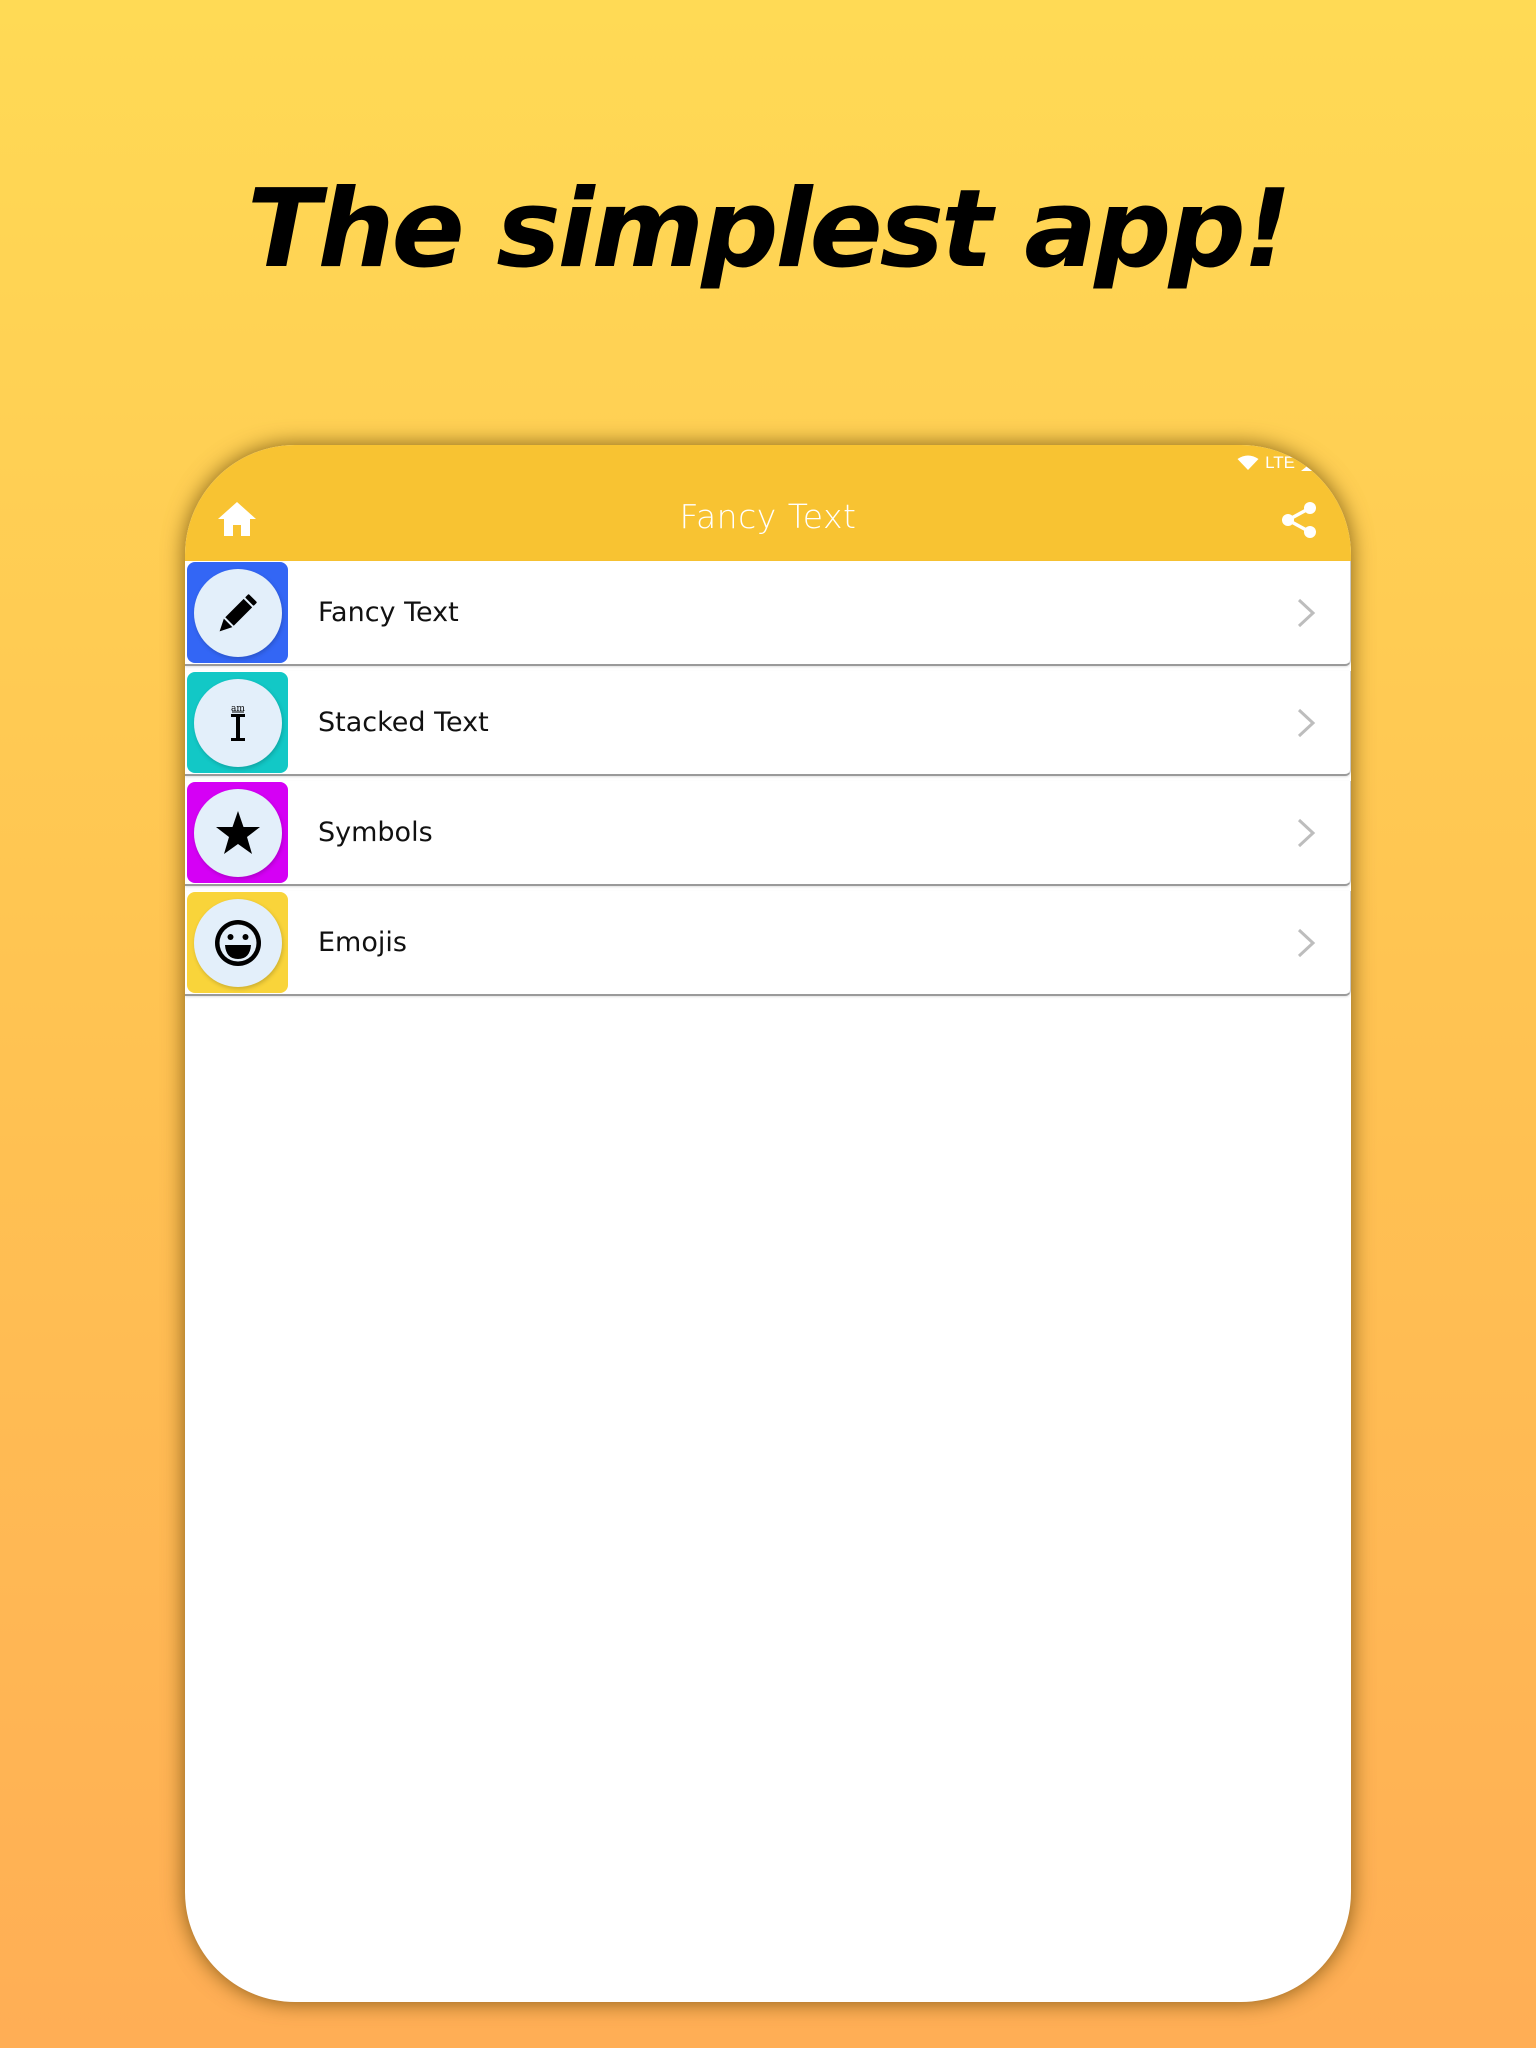 This screenshot has width=1536, height=2048. I want to click on wifi-icon, so click(1248, 462).